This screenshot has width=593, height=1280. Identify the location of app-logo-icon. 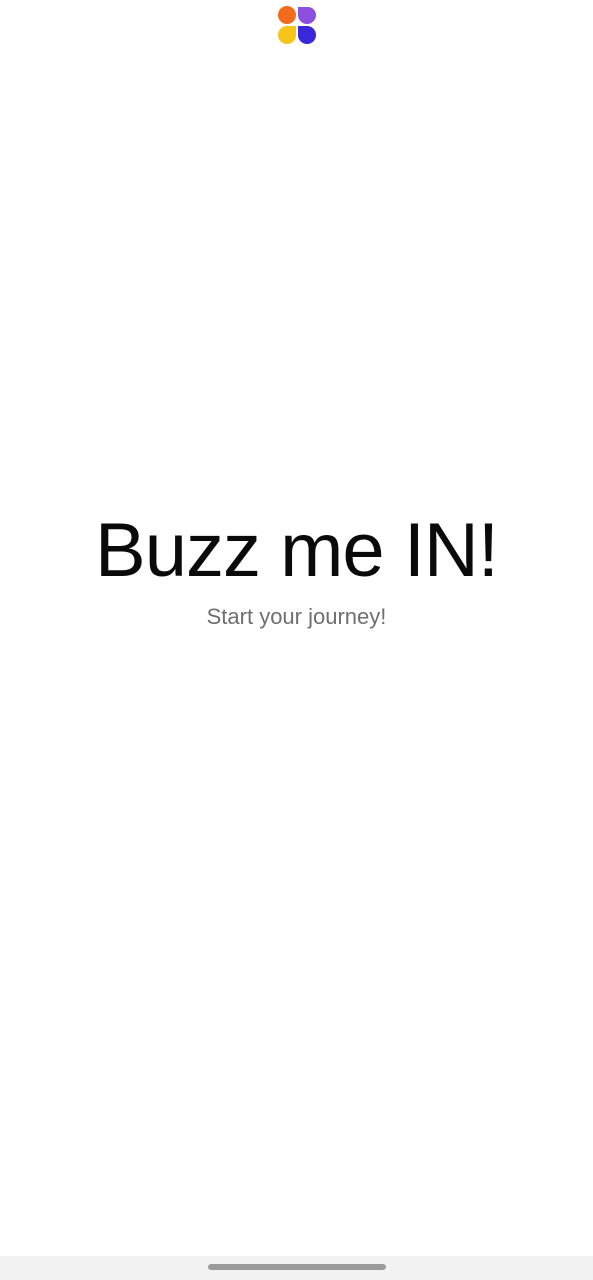
(297, 25).